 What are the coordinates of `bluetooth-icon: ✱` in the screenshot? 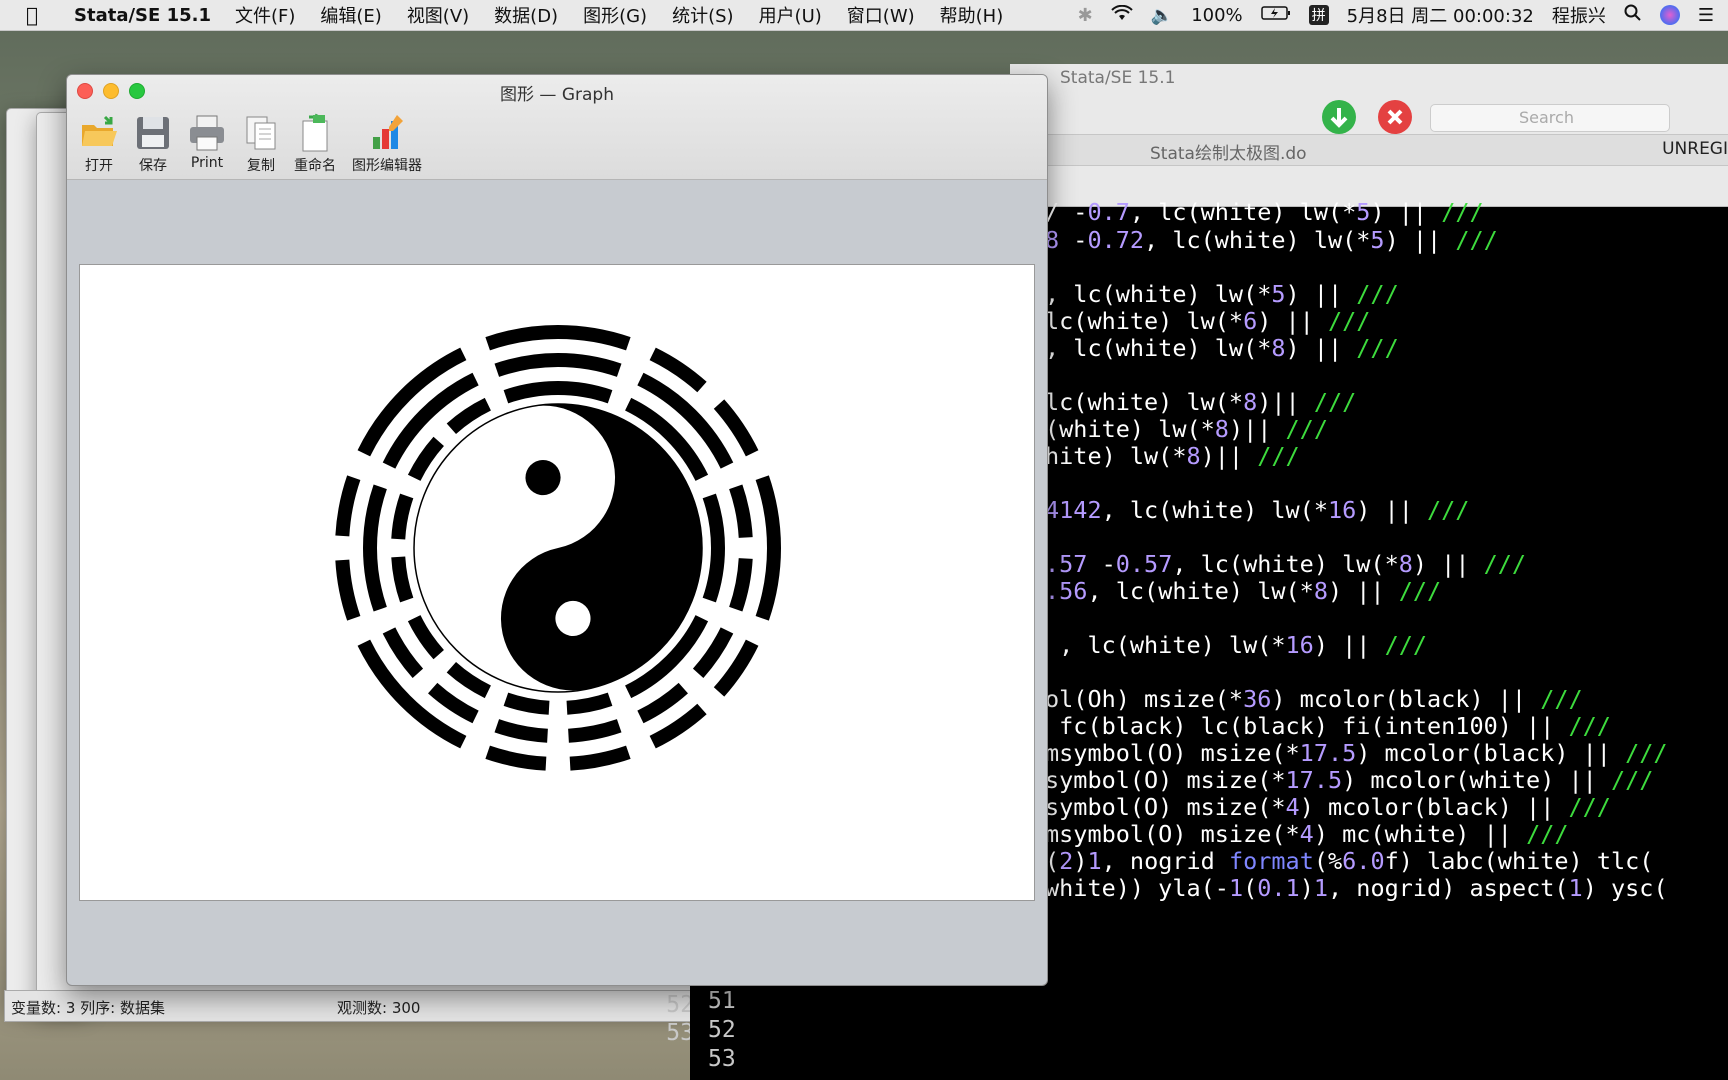 It's located at (1085, 15).